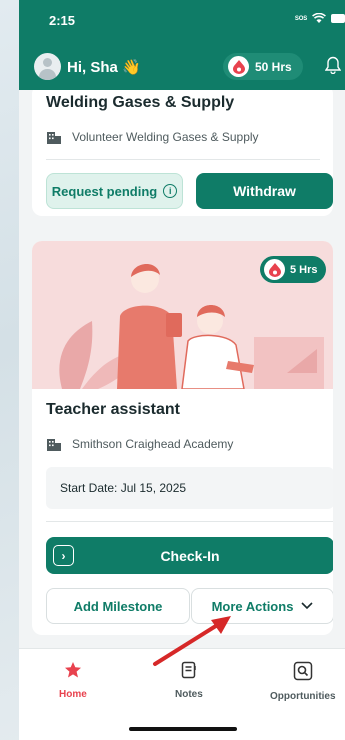 The height and width of the screenshot is (740, 345). I want to click on sos-indicator: SOS, so click(300, 18).